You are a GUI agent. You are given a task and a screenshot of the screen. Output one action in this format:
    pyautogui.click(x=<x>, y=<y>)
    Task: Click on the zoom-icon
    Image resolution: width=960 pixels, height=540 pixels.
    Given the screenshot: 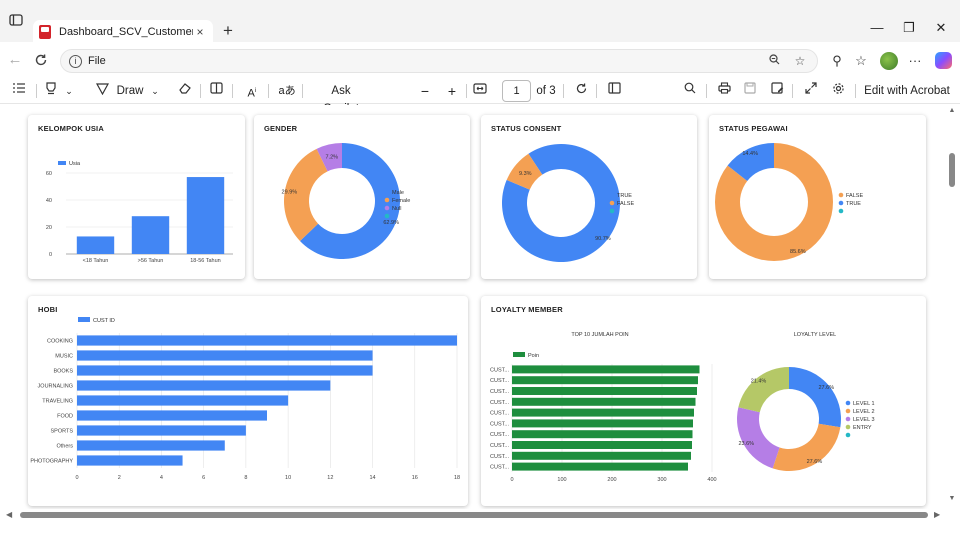 What is the action you would take?
    pyautogui.click(x=774, y=61)
    